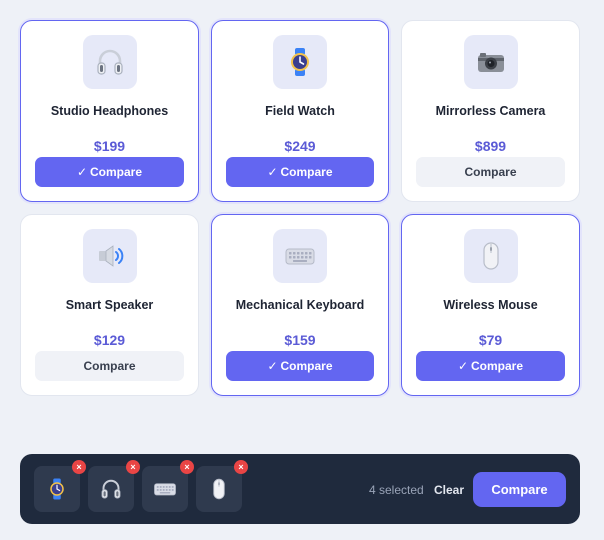 The image size is (604, 540). I want to click on tray-slot-mouse: ×, so click(222, 486).